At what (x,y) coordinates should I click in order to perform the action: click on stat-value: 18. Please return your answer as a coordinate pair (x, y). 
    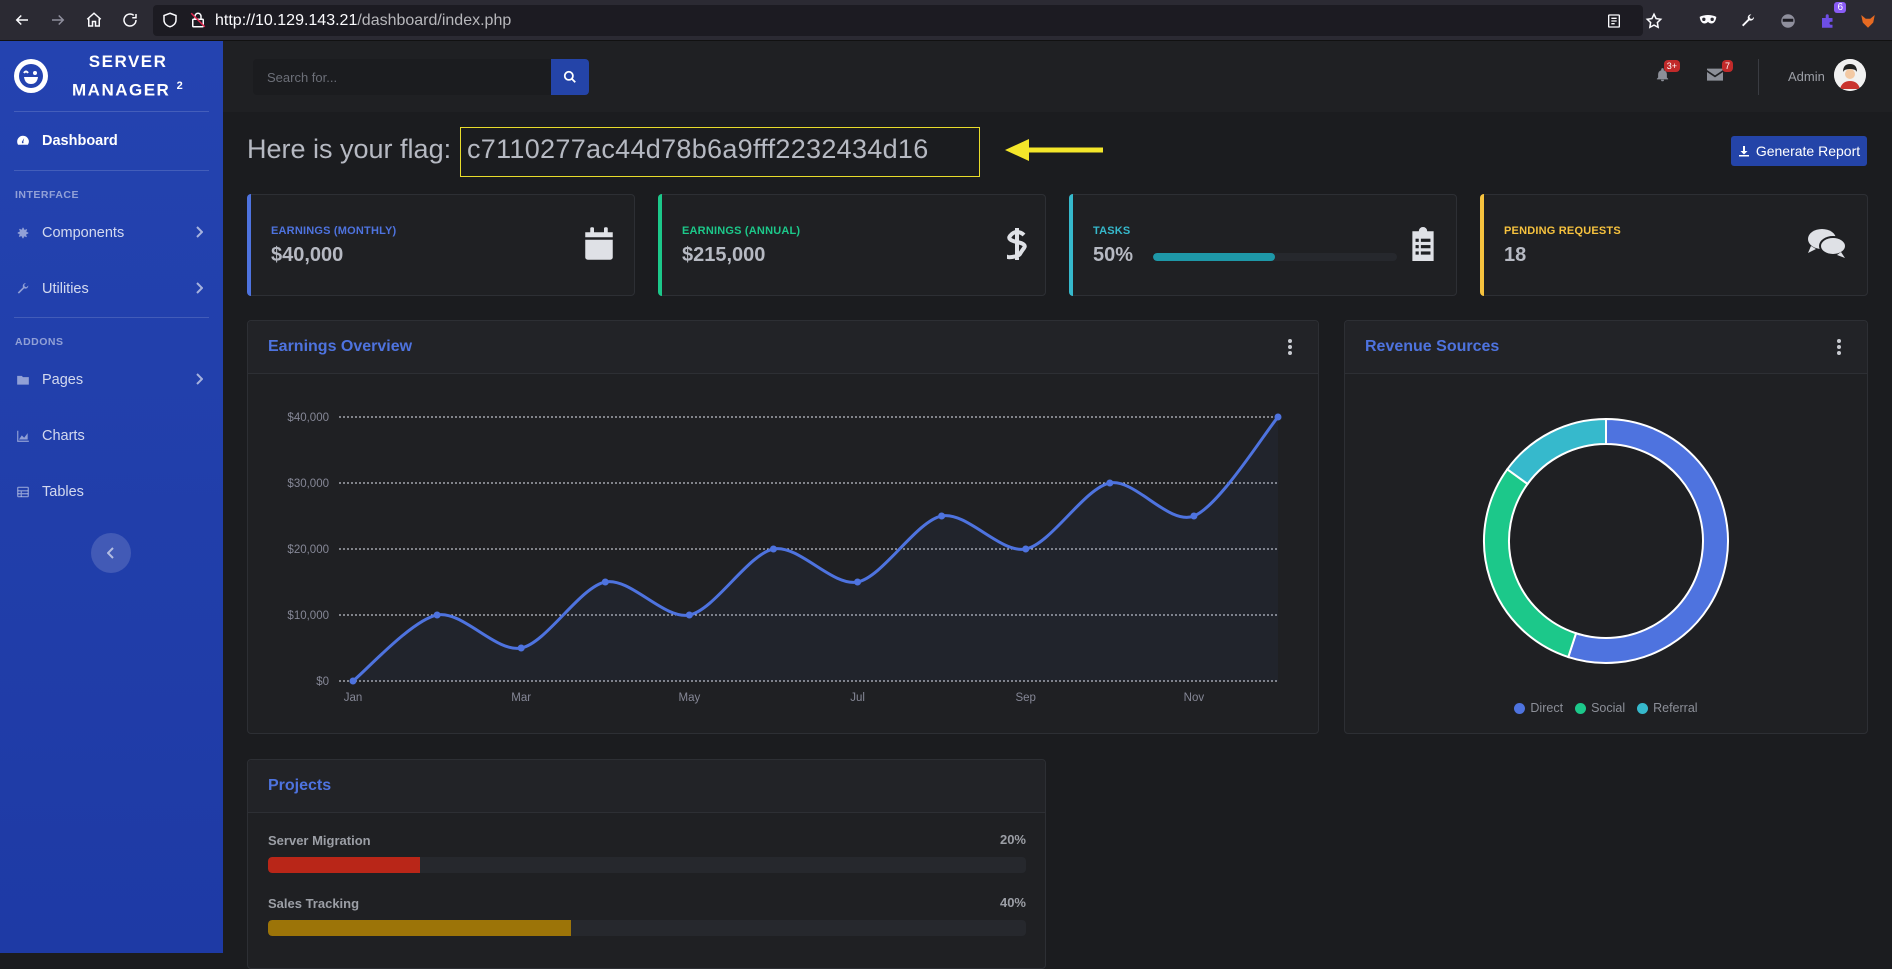
    Looking at the image, I should click on (1515, 255).